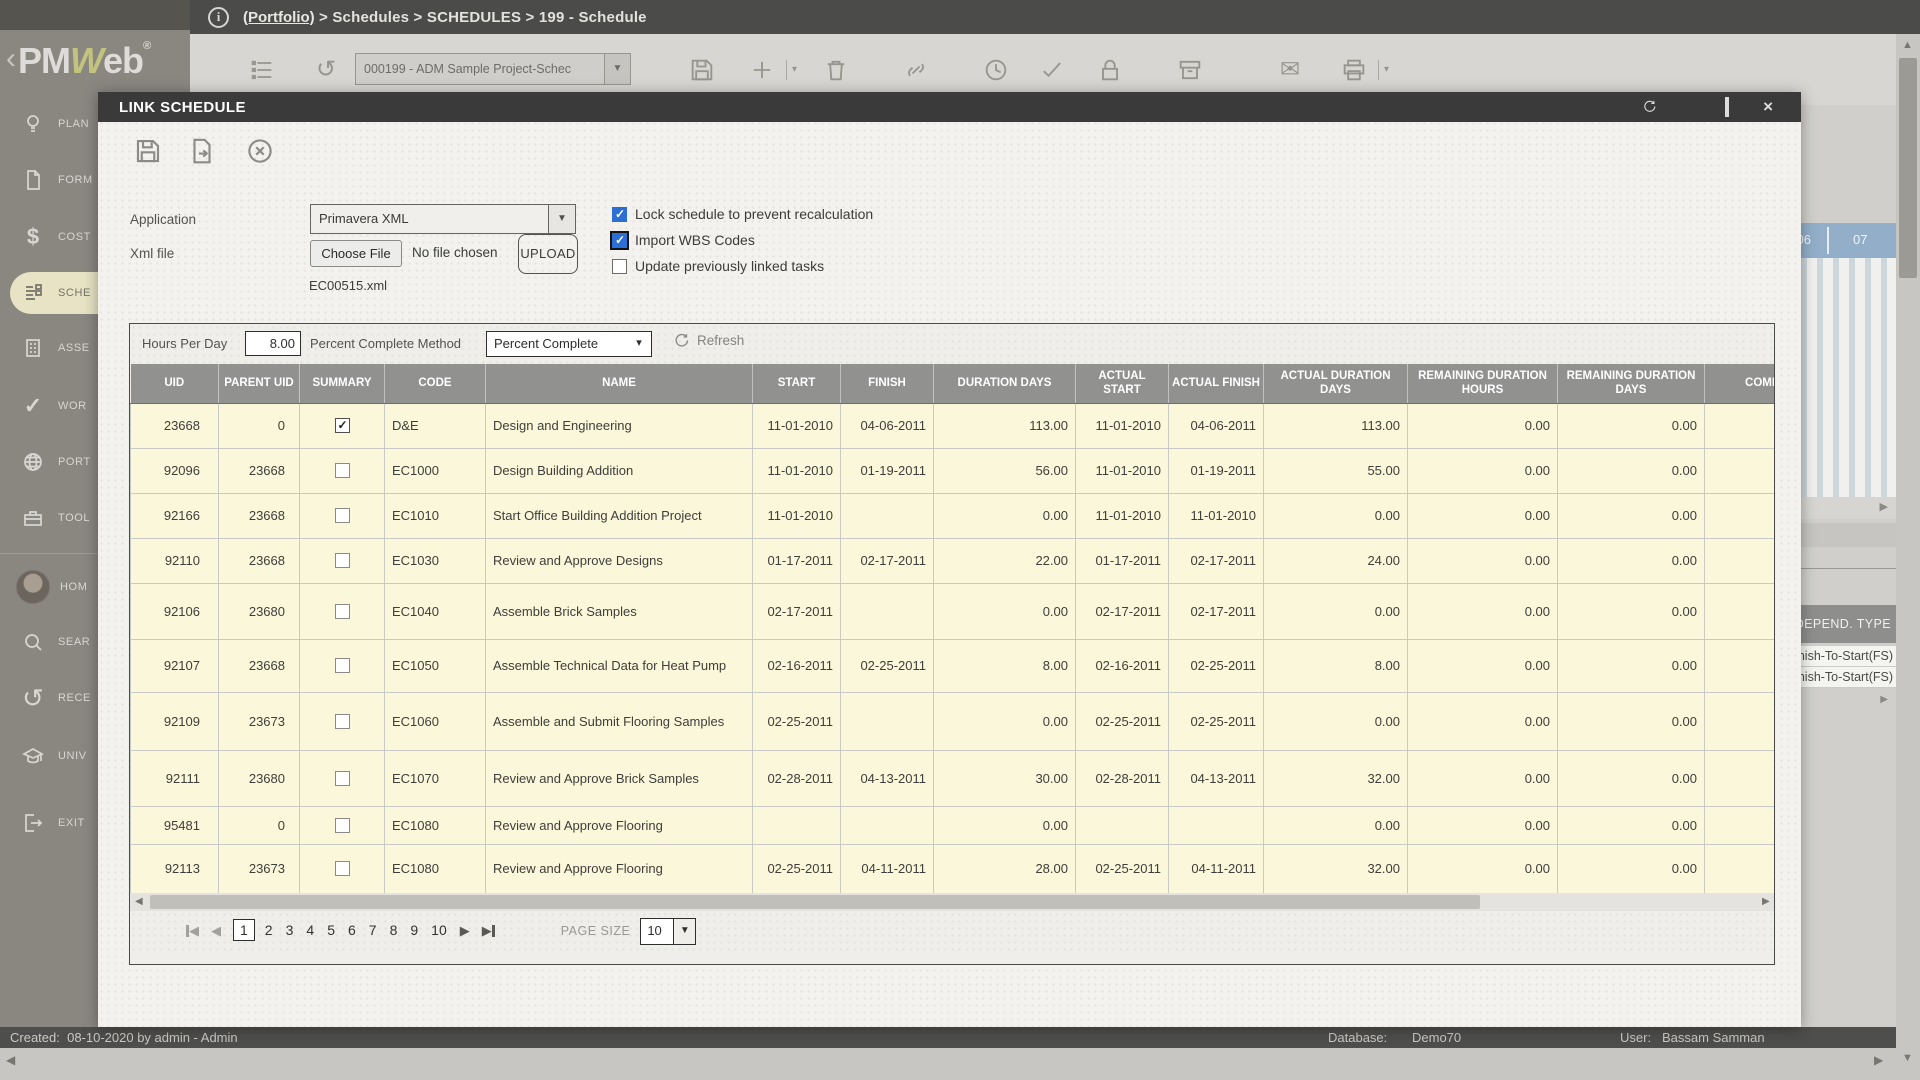 This screenshot has height=1080, width=1920. I want to click on cancel-icon, so click(260, 151).